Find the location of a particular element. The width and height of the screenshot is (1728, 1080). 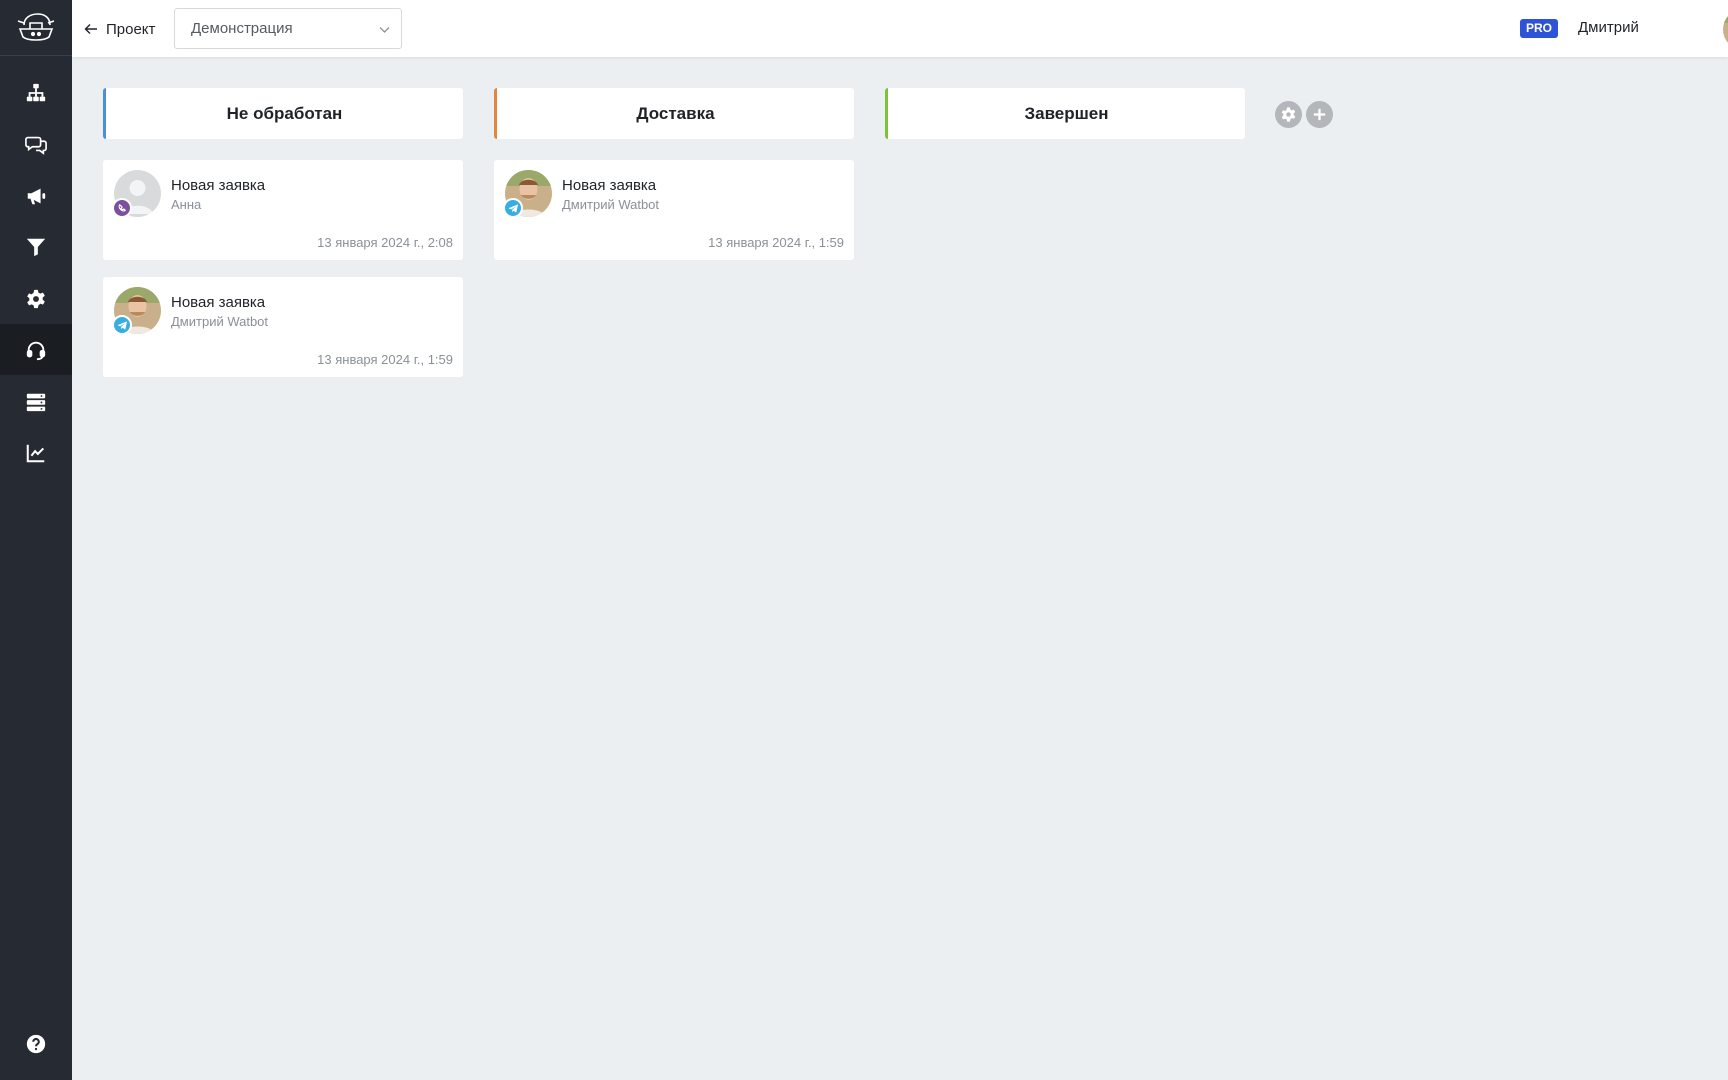

nav-chats is located at coordinates (36, 143).